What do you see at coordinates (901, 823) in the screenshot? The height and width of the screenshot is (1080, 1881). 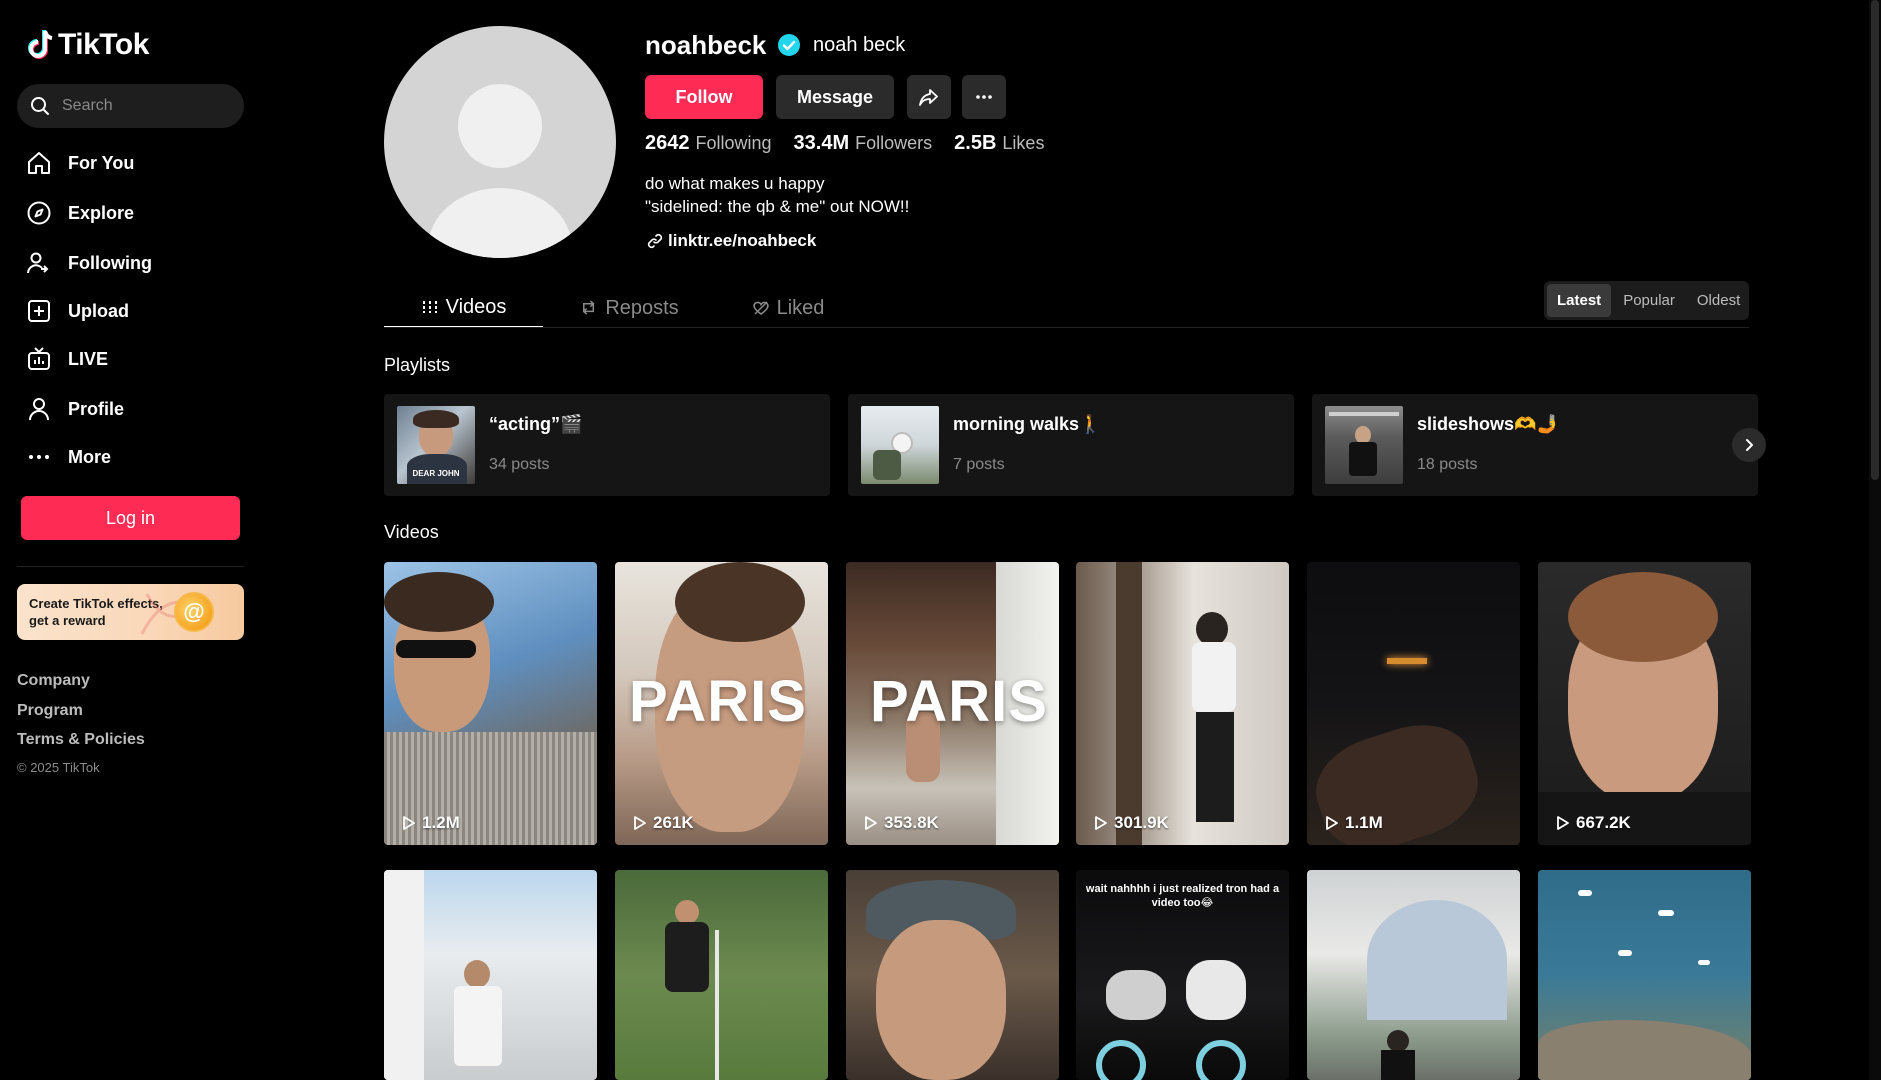 I see `video-view-count: 353.8K` at bounding box center [901, 823].